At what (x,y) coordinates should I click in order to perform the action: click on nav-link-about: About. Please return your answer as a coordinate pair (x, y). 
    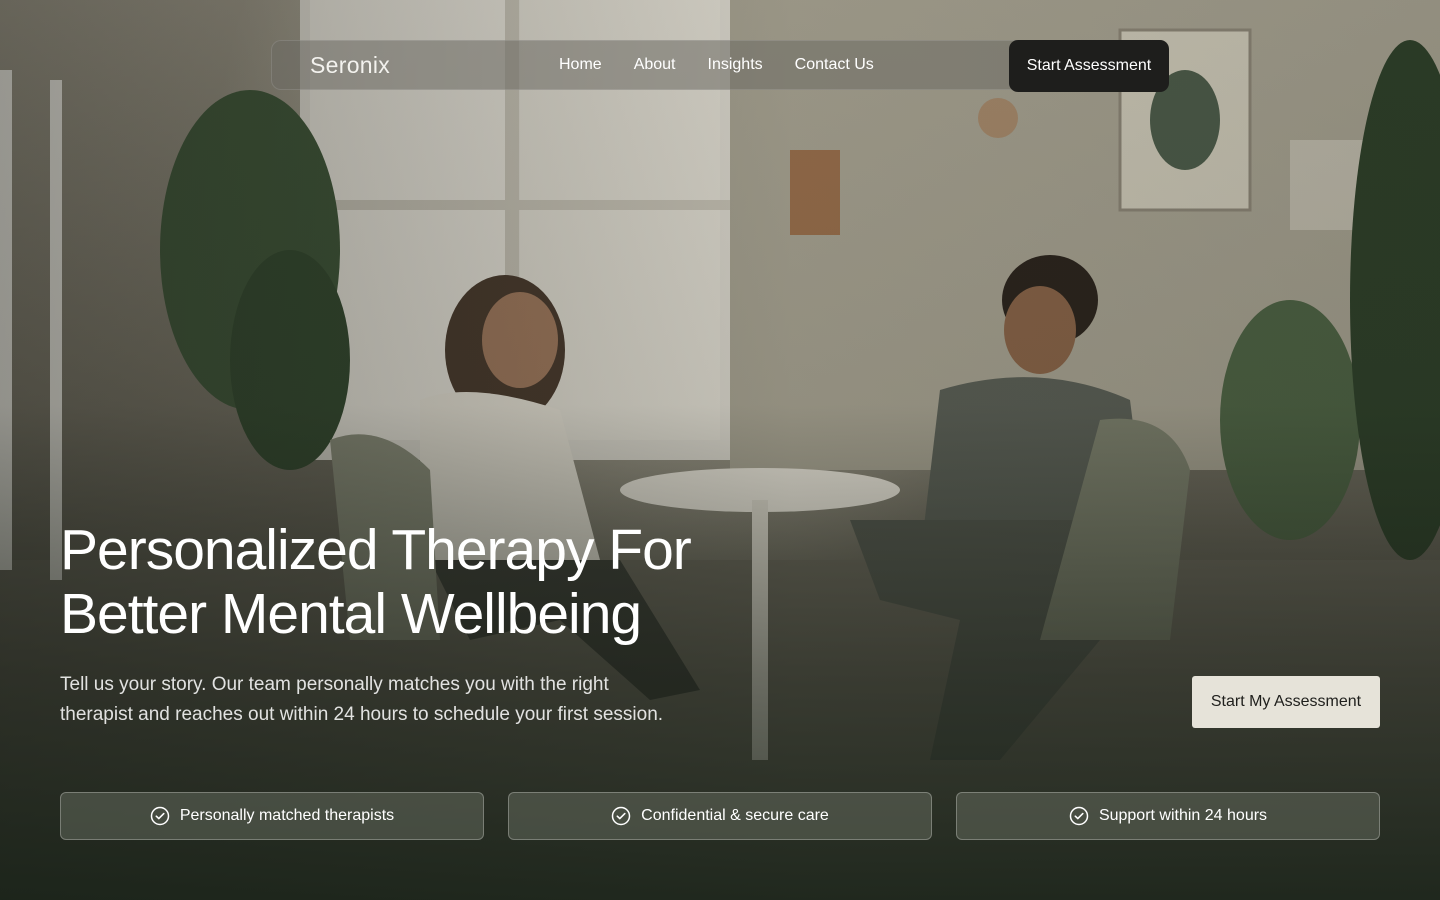
    Looking at the image, I should click on (655, 65).